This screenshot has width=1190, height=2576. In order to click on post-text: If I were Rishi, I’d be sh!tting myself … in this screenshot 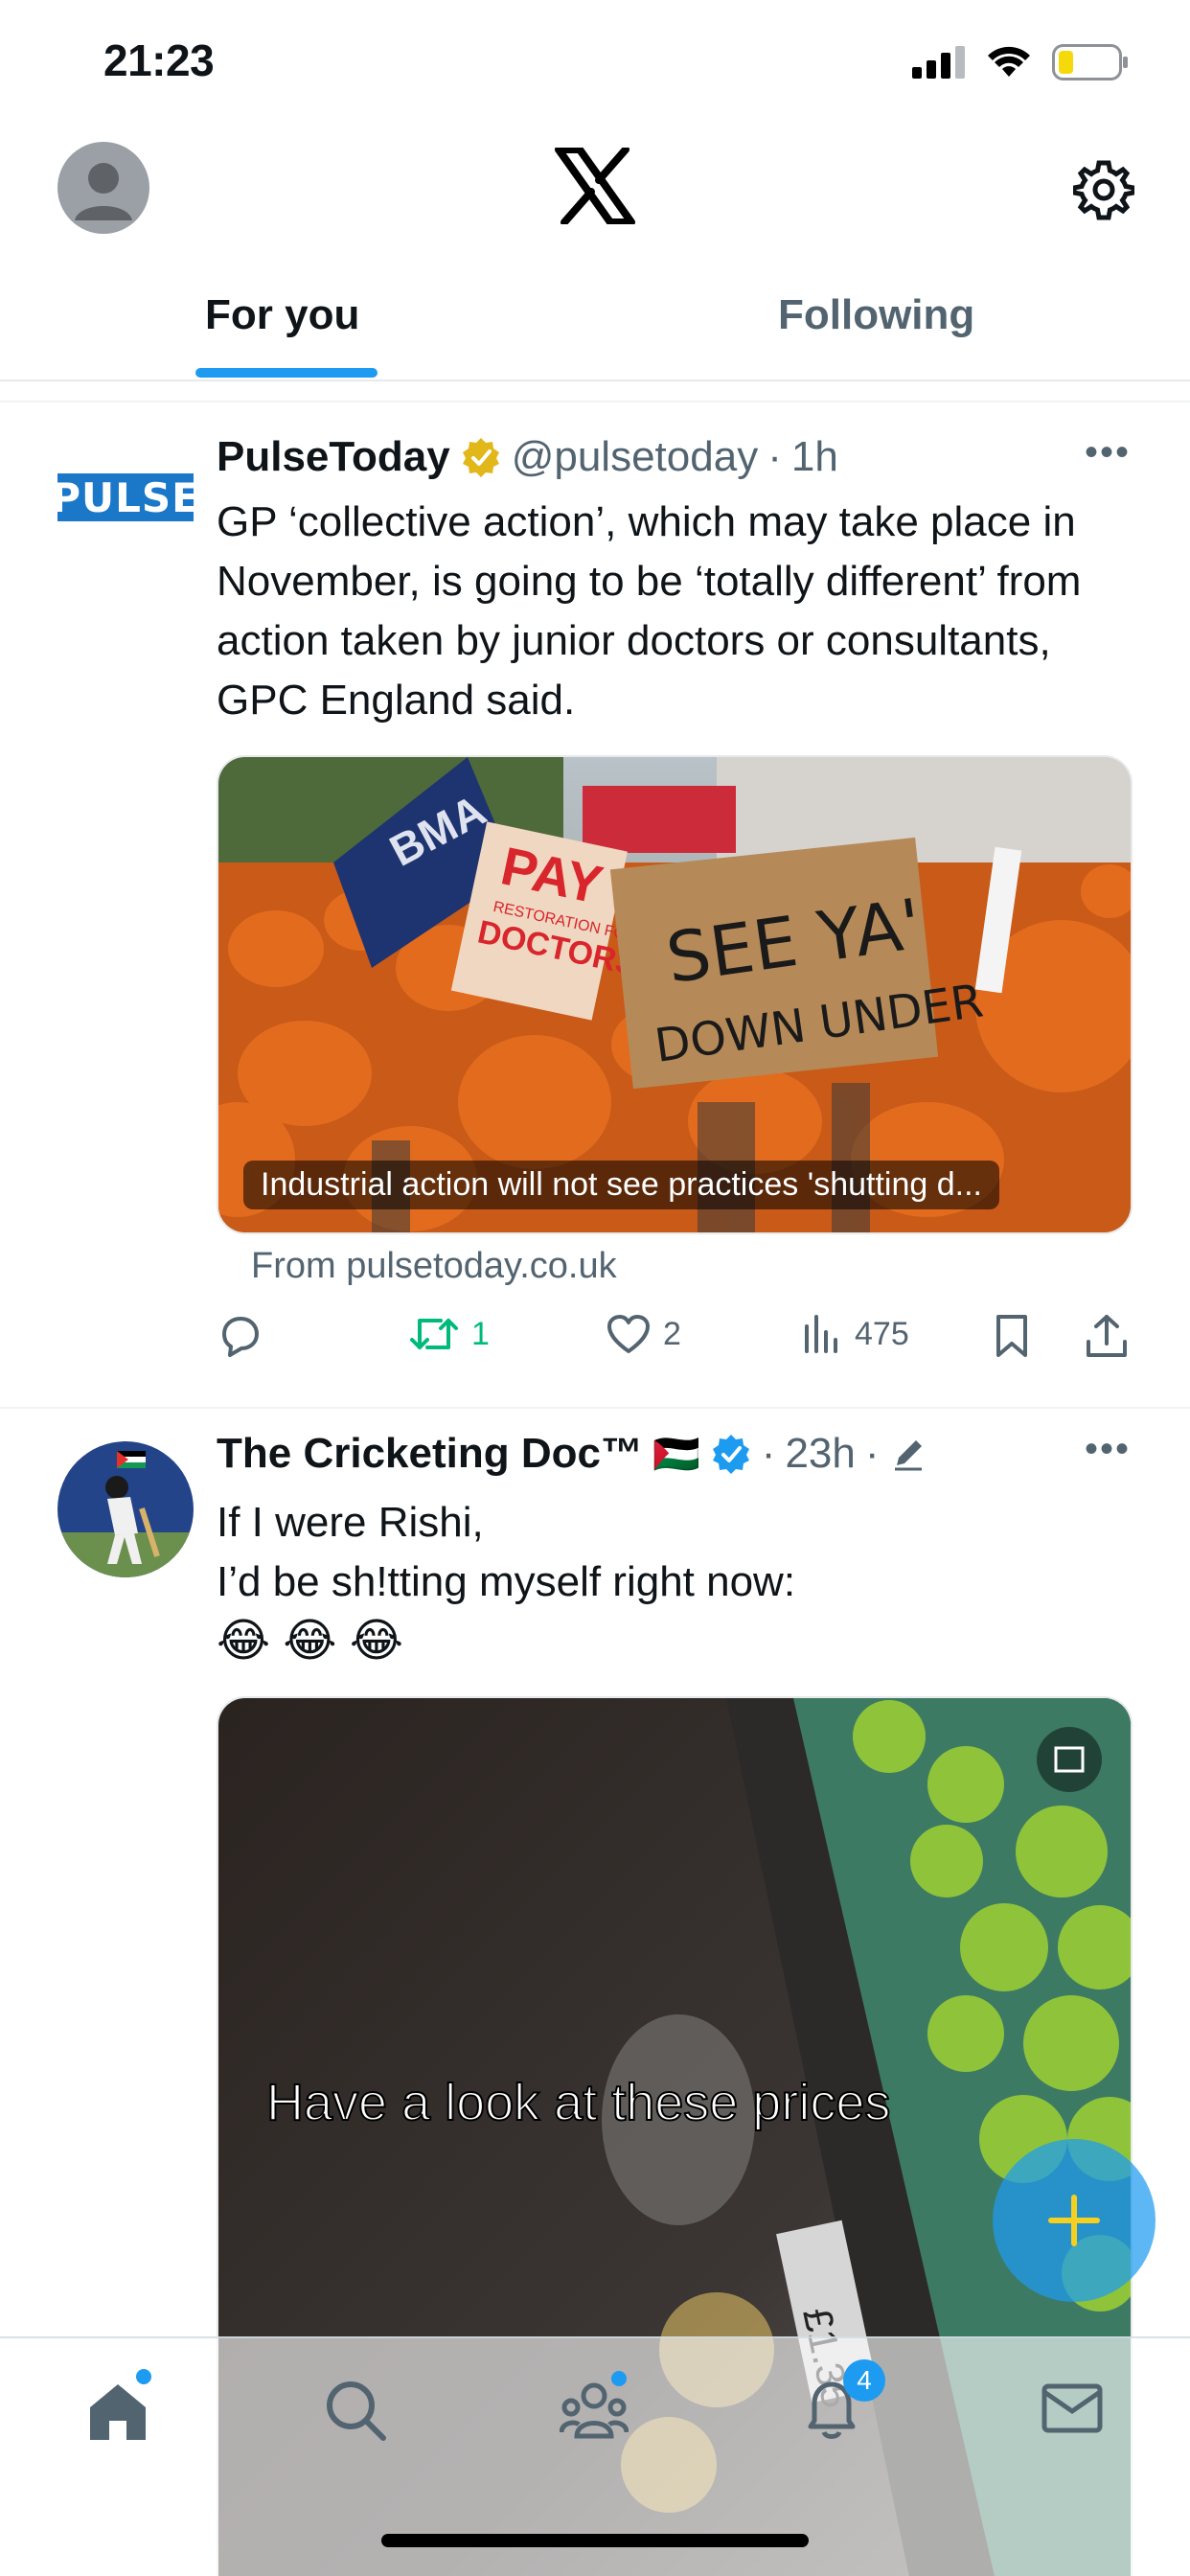, I will do `click(677, 1582)`.